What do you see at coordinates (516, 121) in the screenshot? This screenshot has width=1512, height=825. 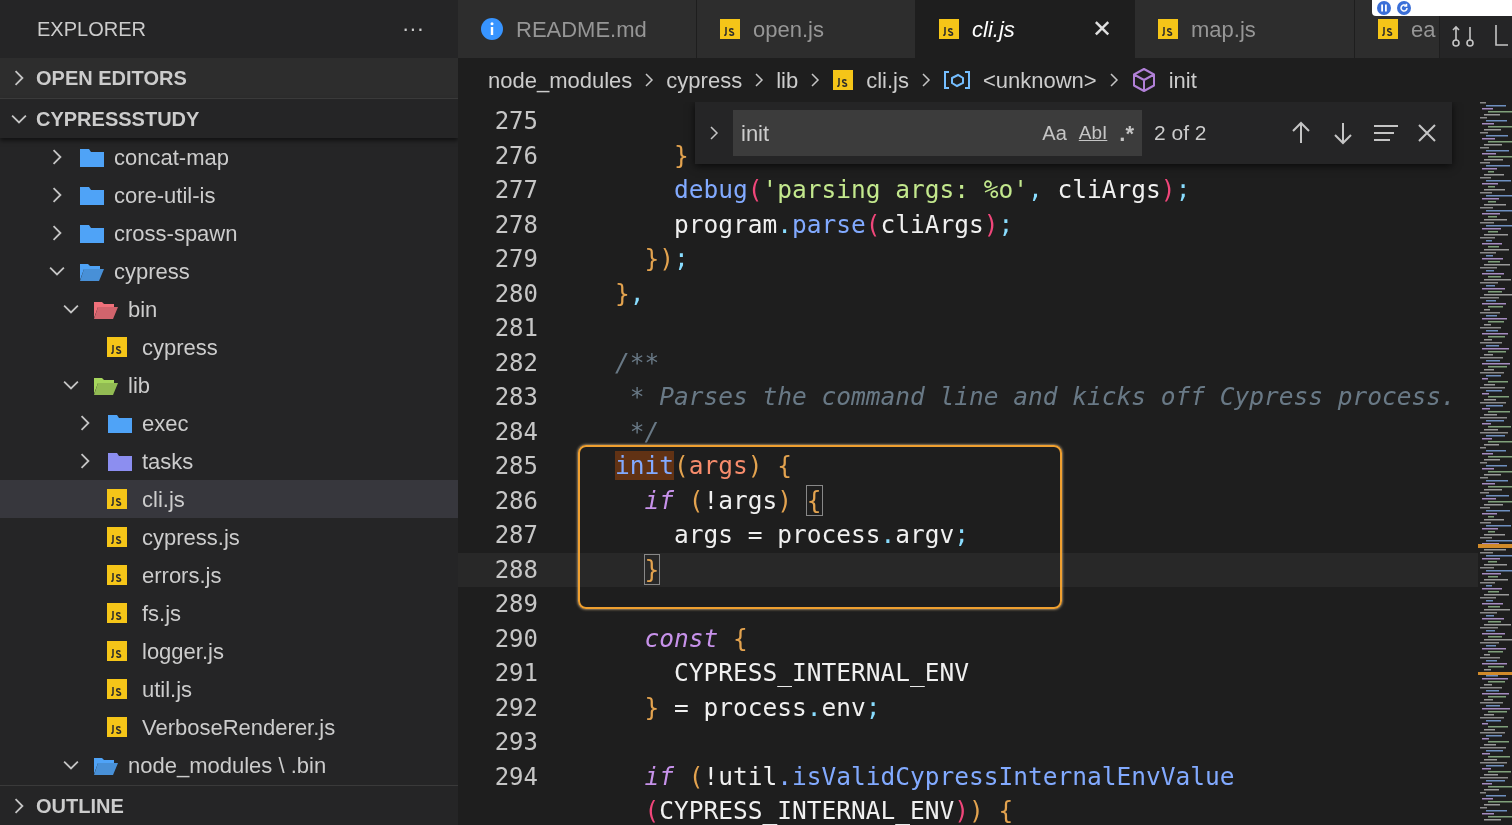 I see `line-number: 275` at bounding box center [516, 121].